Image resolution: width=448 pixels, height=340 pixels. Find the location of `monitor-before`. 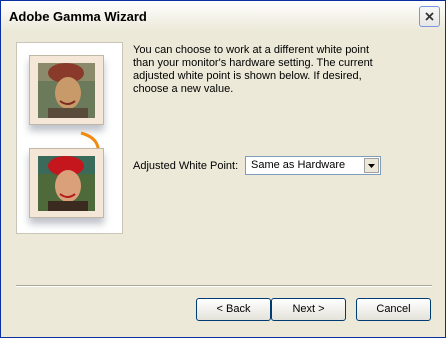

monitor-before is located at coordinates (66, 90).